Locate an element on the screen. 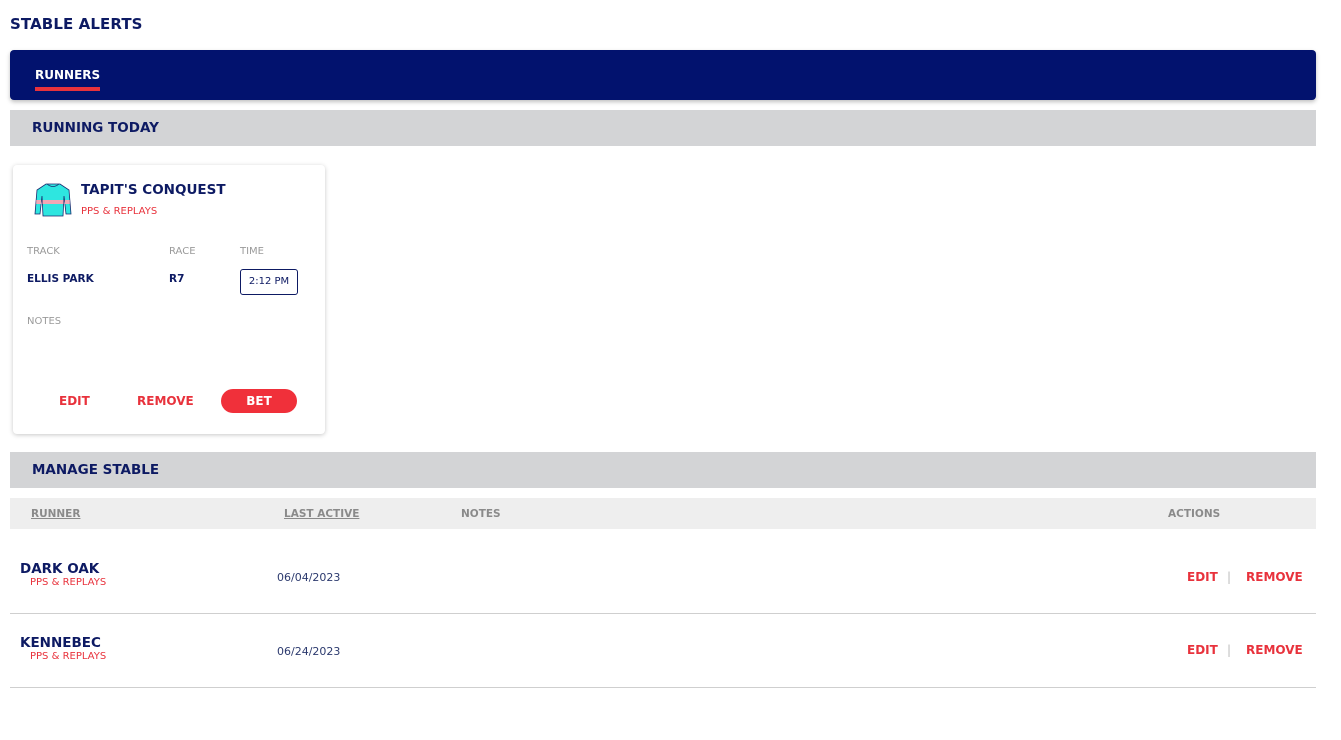 This screenshot has height=740, width=1341. section-title: MANAGE STABLE is located at coordinates (96, 470).